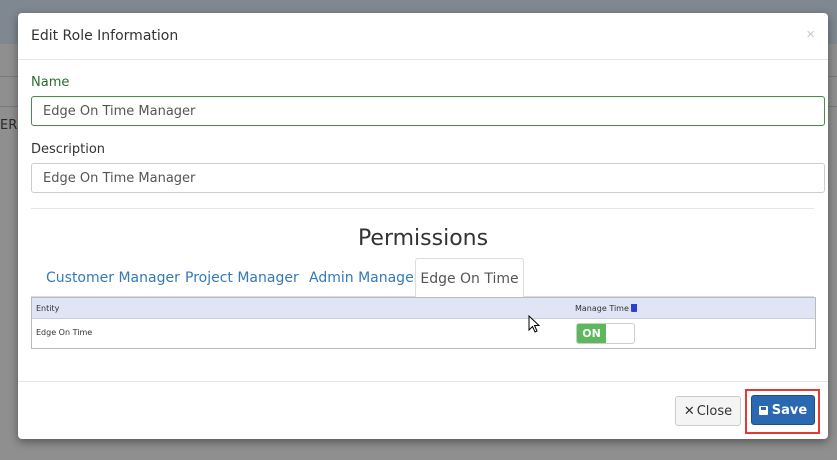  I want to click on tab-project-manager: Project Manager, so click(242, 277).